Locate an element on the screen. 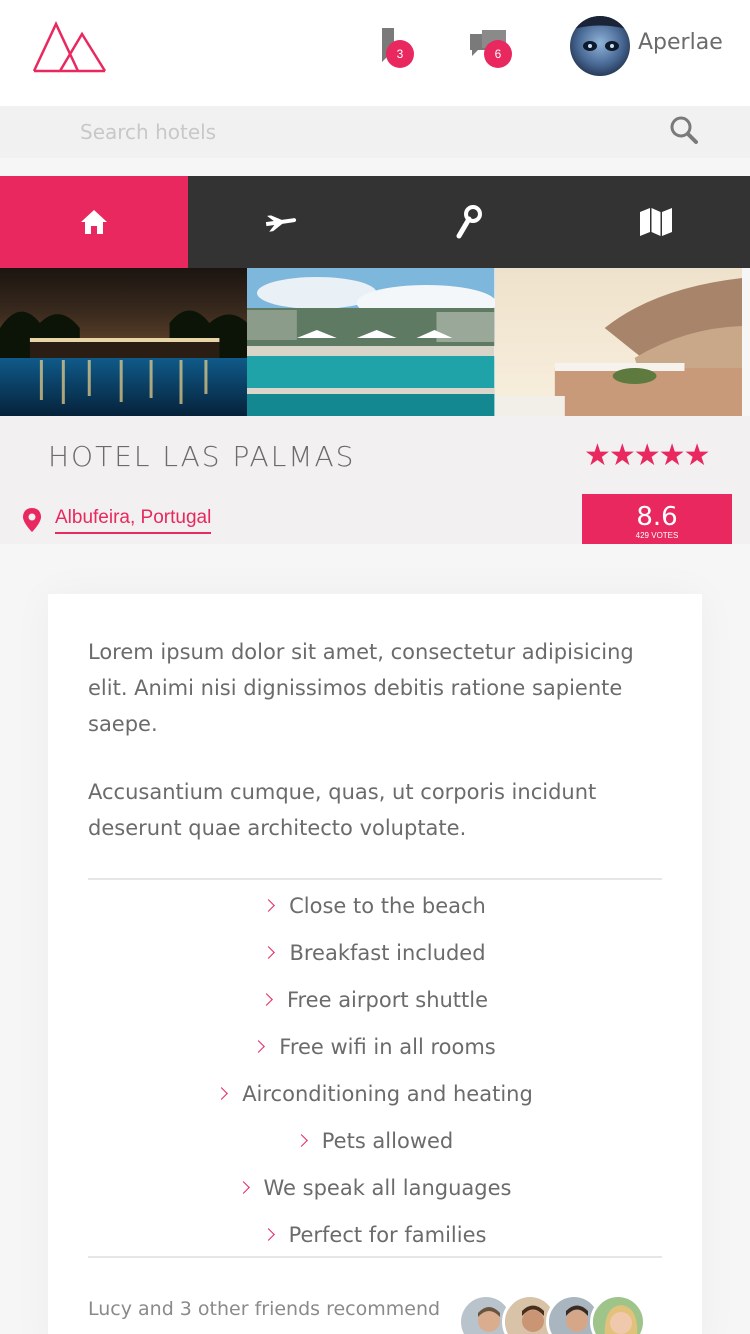  recommend-text: Lucy and 3 other friends recommend is located at coordinates (264, 1309).